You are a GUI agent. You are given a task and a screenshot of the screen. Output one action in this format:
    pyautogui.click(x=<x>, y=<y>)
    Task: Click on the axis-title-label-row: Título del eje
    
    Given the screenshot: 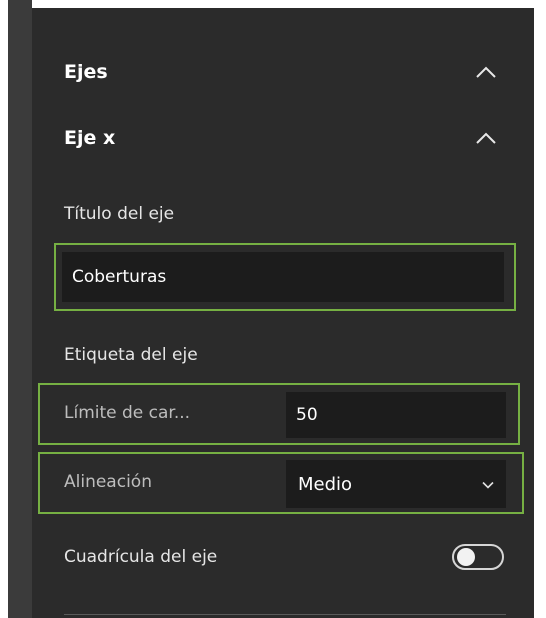 What is the action you would take?
    pyautogui.click(x=119, y=214)
    